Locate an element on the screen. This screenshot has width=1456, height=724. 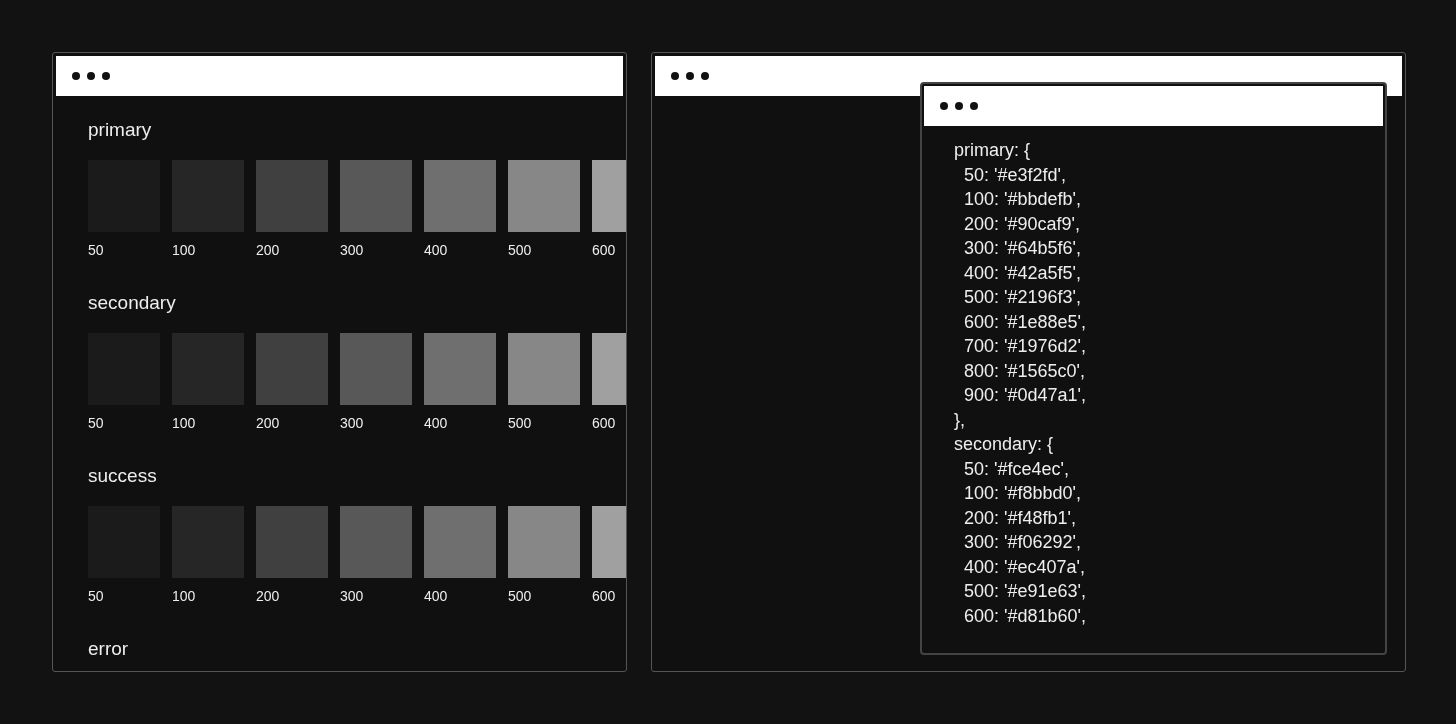
code-line: 300: '#64b5f6', is located at coordinates (1022, 248).